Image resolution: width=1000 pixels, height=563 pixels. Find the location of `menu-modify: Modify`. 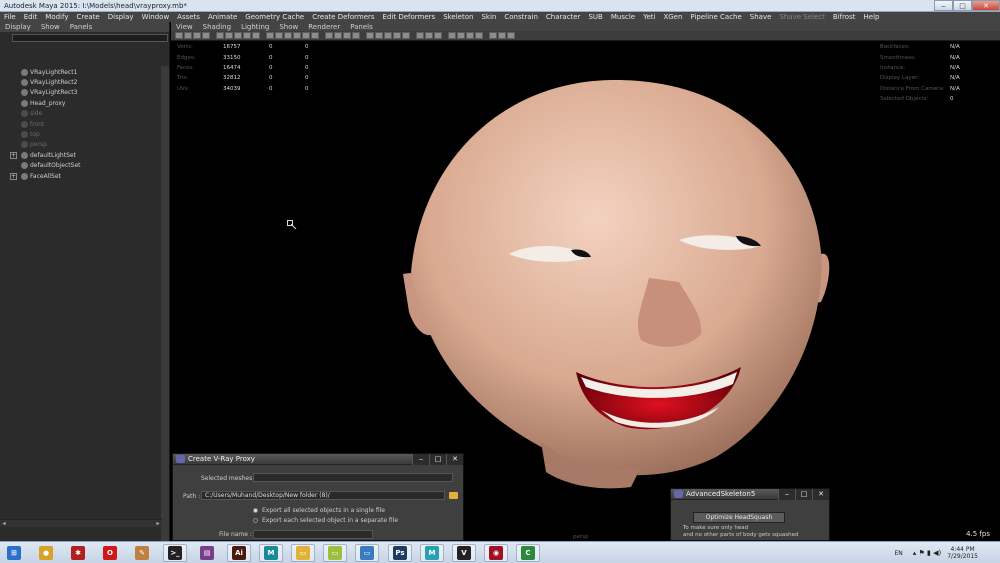

menu-modify: Modify is located at coordinates (56, 17).